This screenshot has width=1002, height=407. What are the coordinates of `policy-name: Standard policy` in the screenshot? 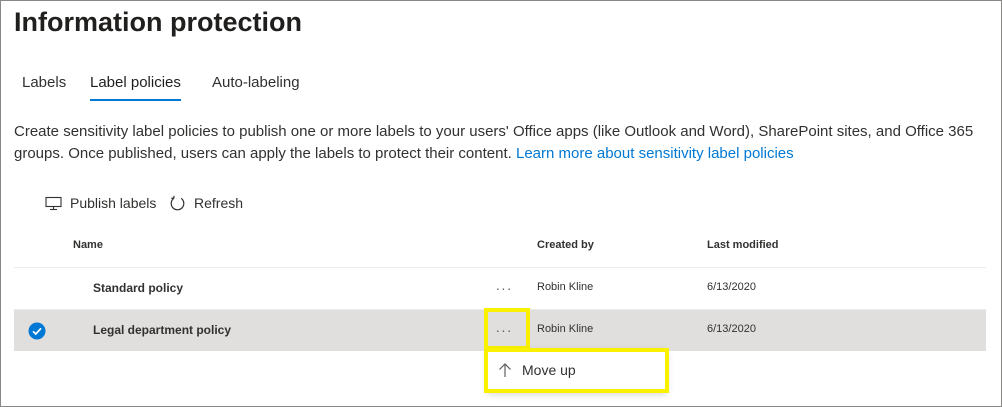 It's located at (138, 288).